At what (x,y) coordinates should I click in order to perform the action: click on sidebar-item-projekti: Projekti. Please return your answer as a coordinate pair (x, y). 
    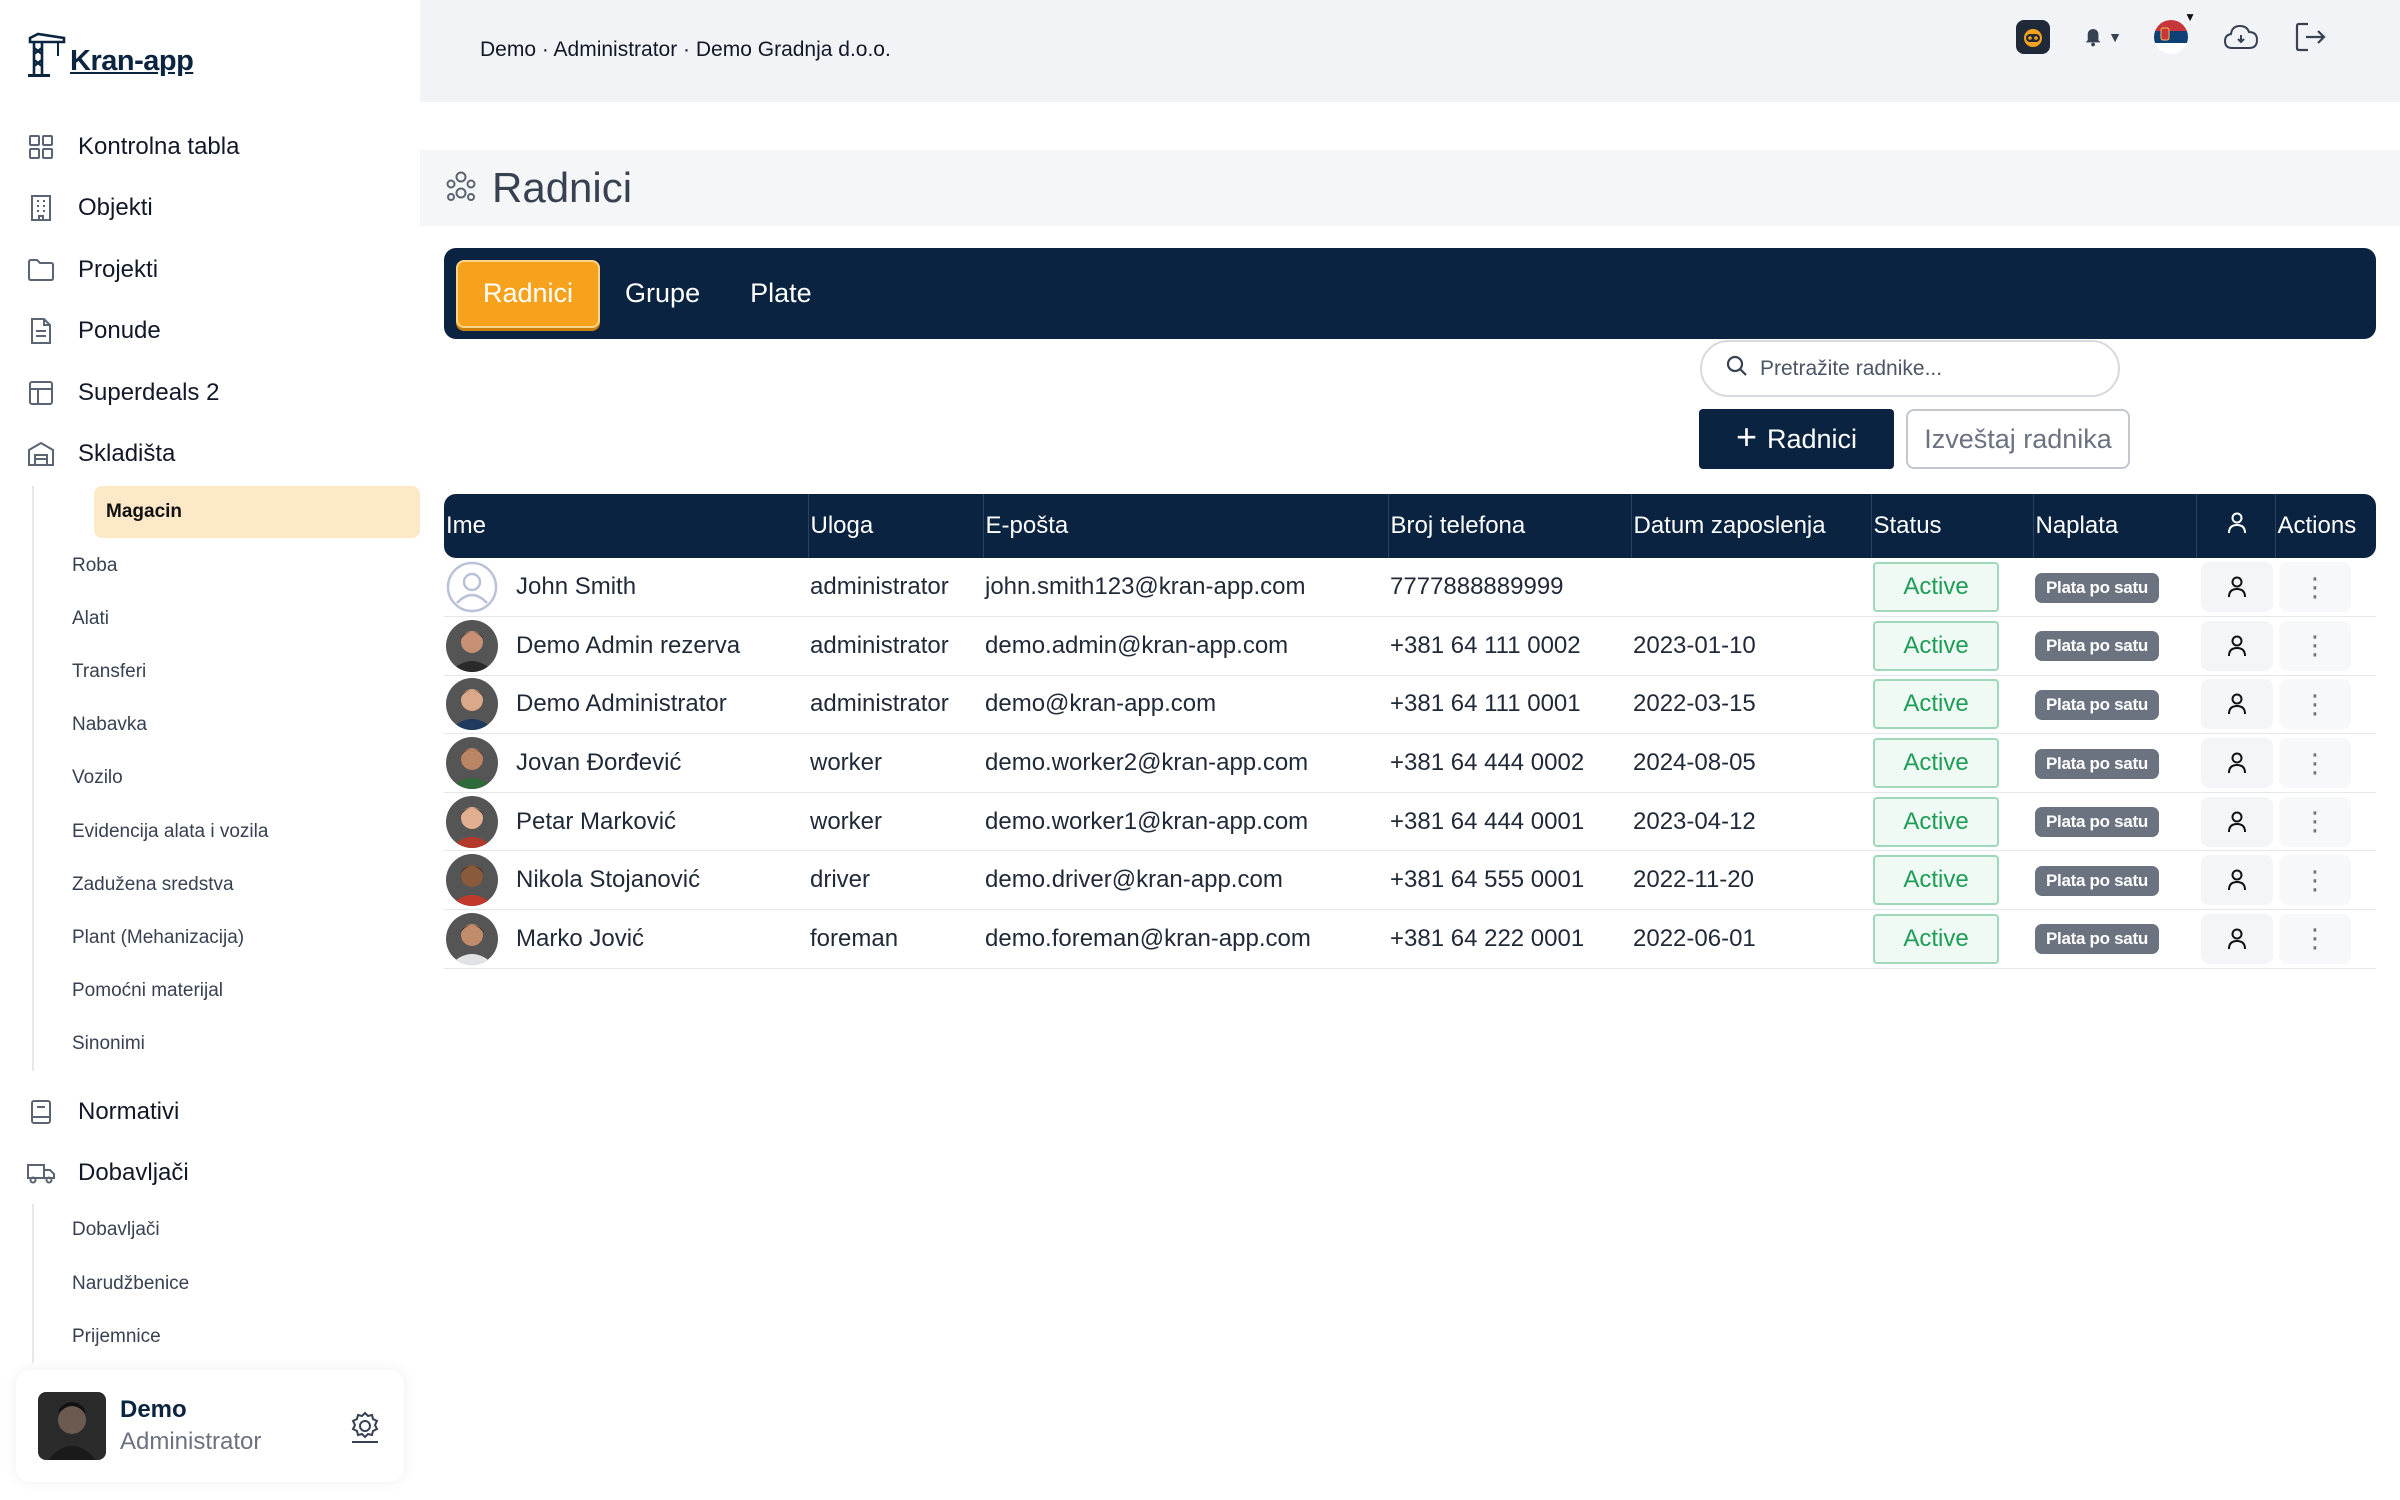
    Looking at the image, I should click on (210, 270).